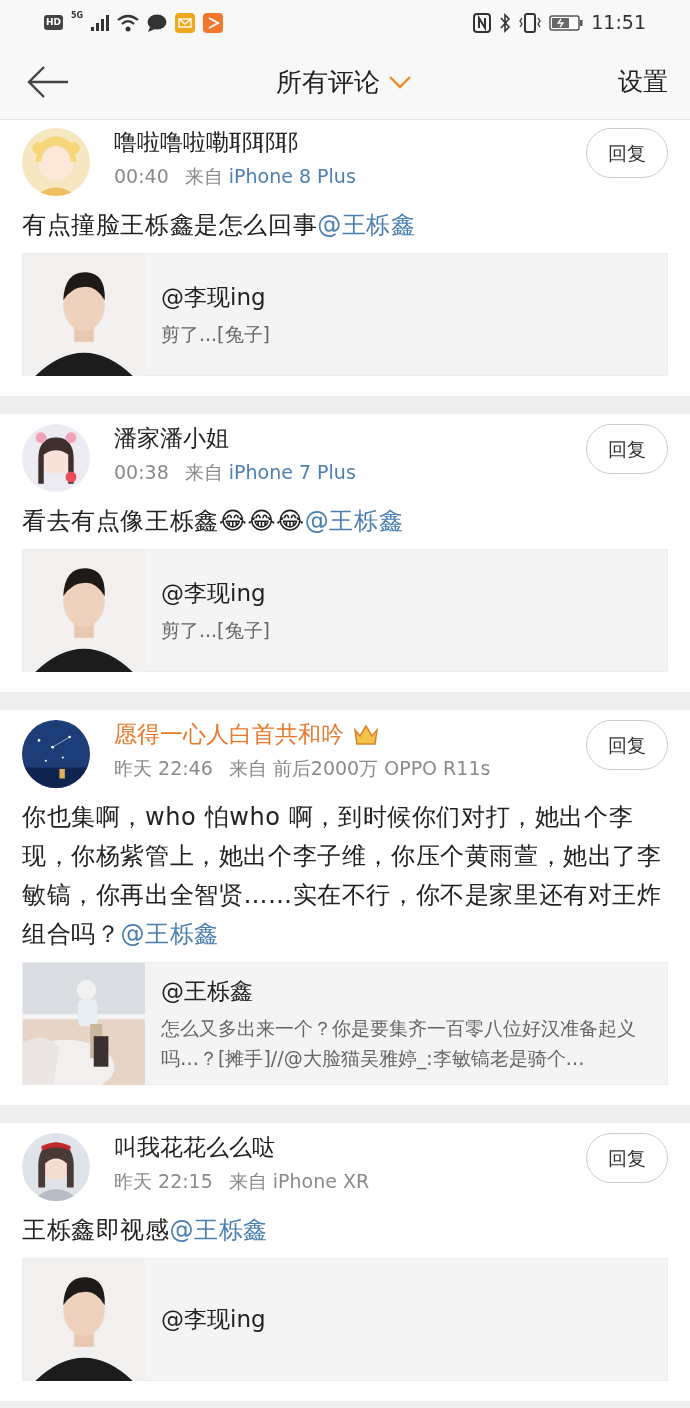 Image resolution: width=690 pixels, height=1408 pixels. What do you see at coordinates (48, 82) in the screenshot?
I see `back-button` at bounding box center [48, 82].